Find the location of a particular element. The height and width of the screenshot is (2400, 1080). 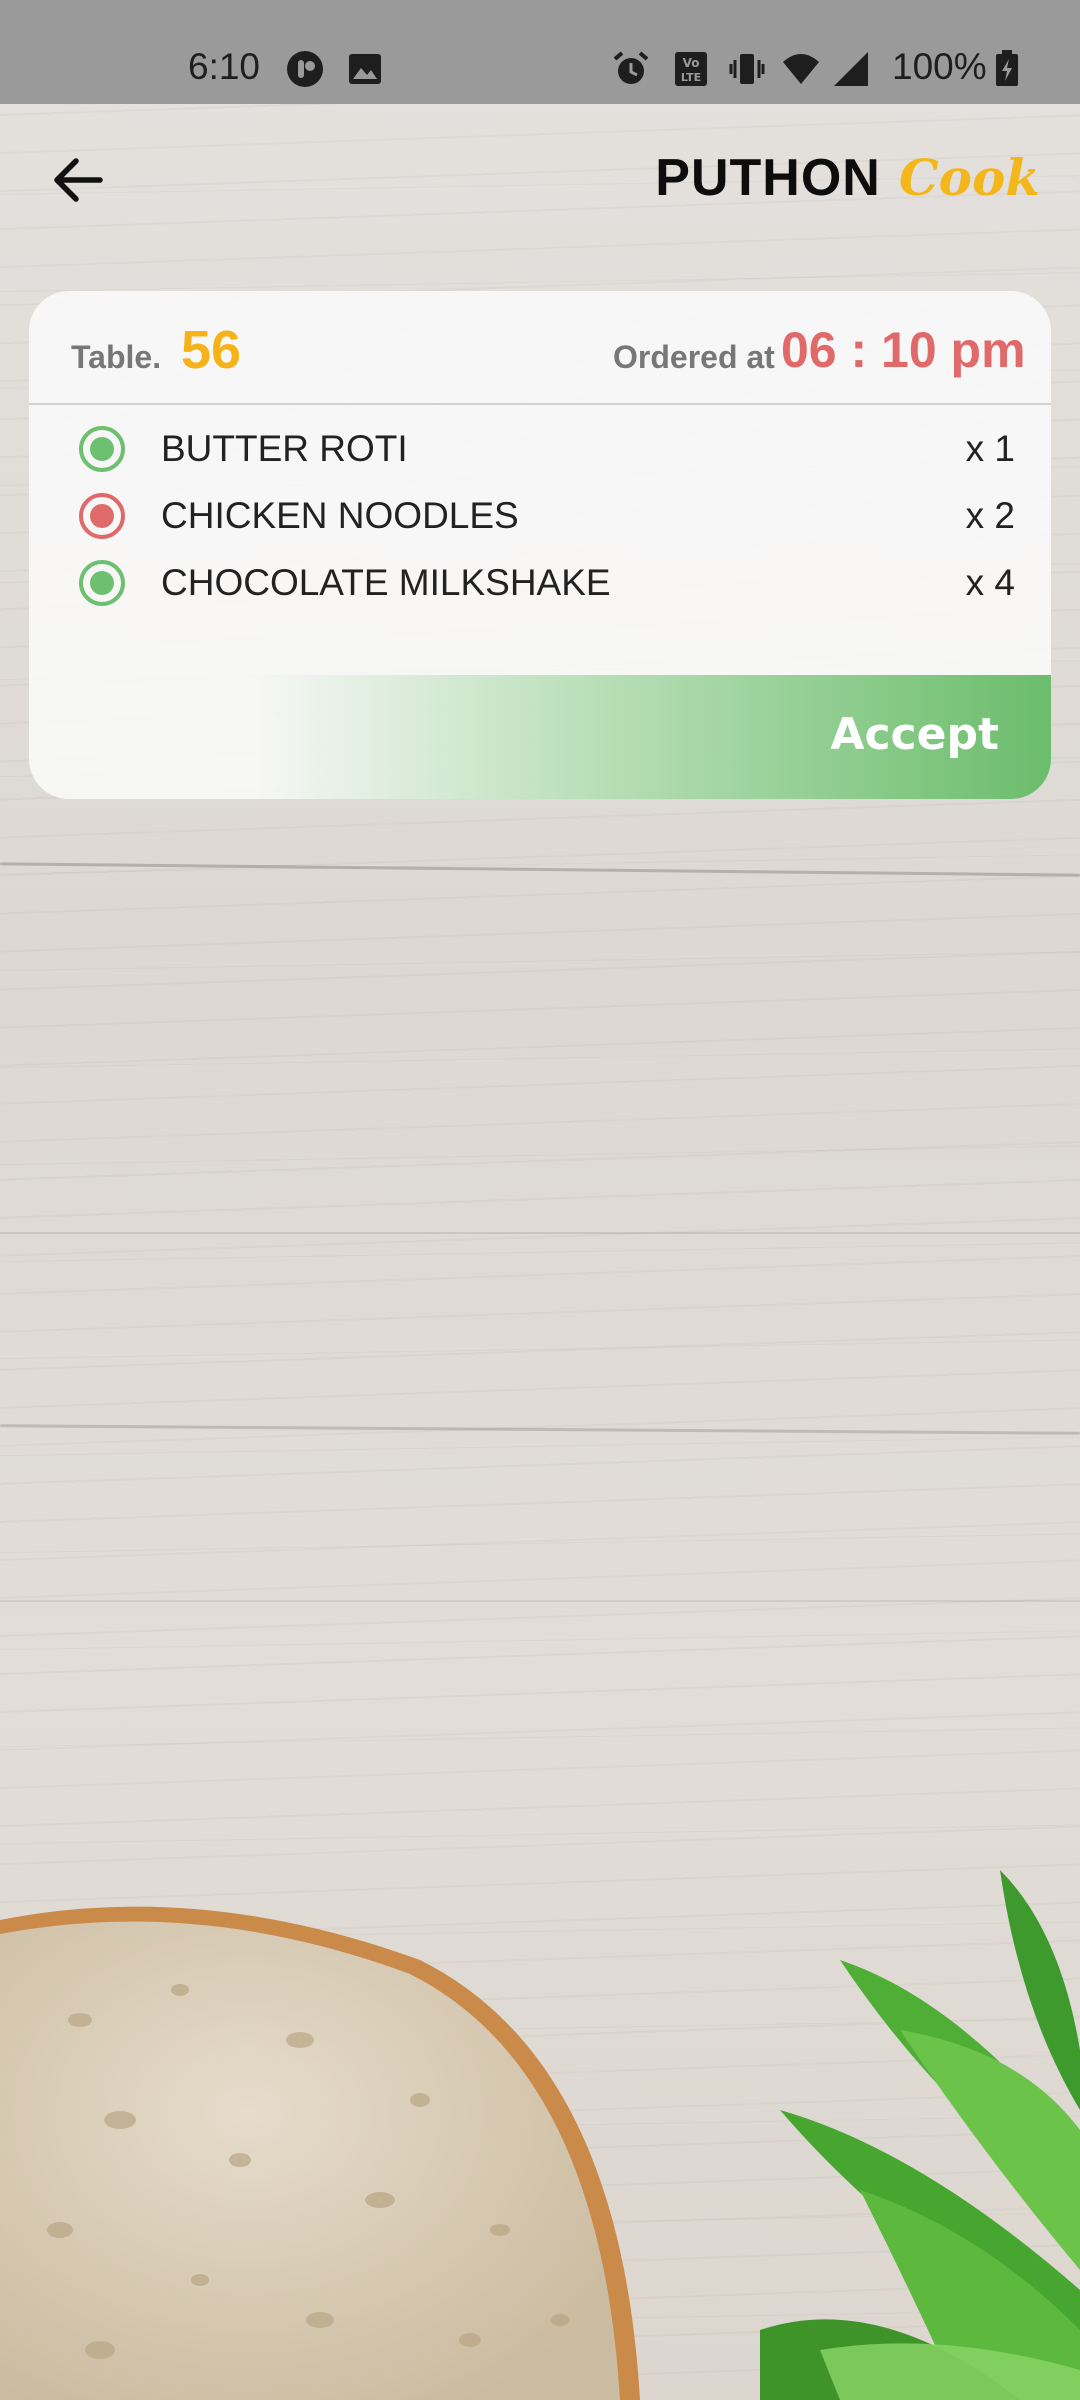

vibrate-icon is located at coordinates (747, 69).